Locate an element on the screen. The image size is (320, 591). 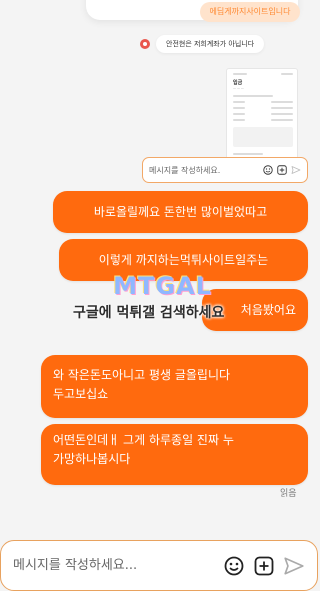
attached-screenshot-image: 입금 — — — is located at coordinates (262, 116).